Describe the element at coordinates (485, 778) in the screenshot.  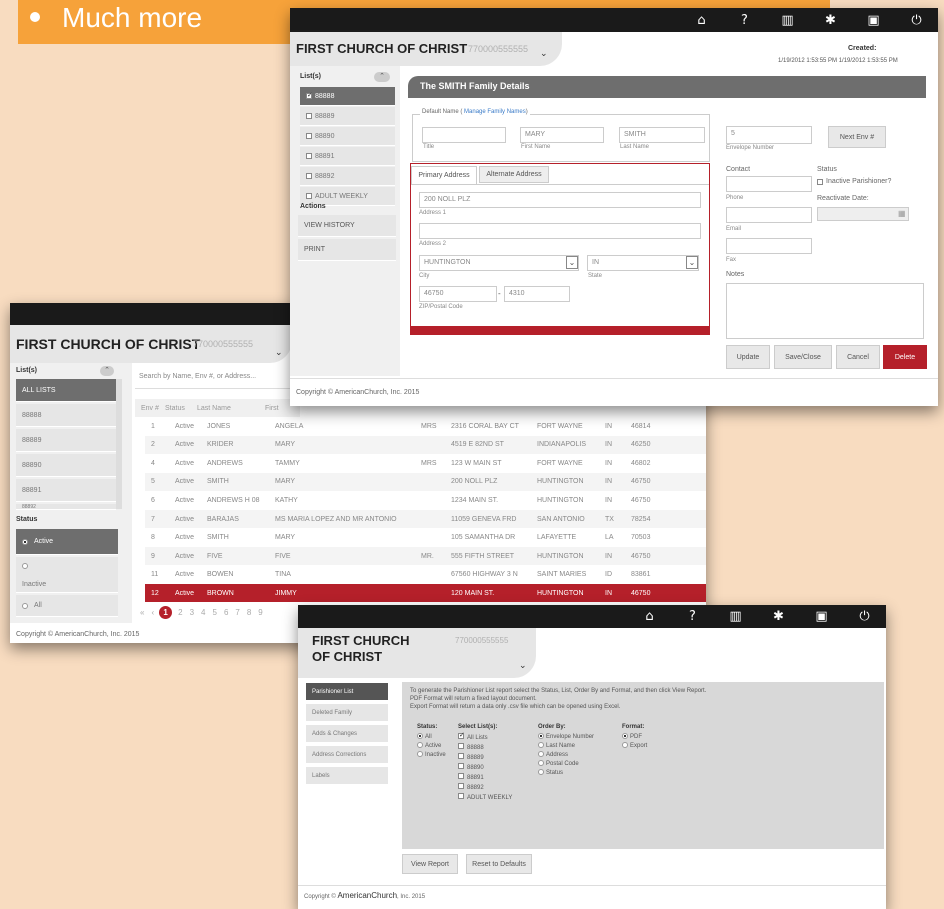
I see `list-checkbox: 88891` at that location.